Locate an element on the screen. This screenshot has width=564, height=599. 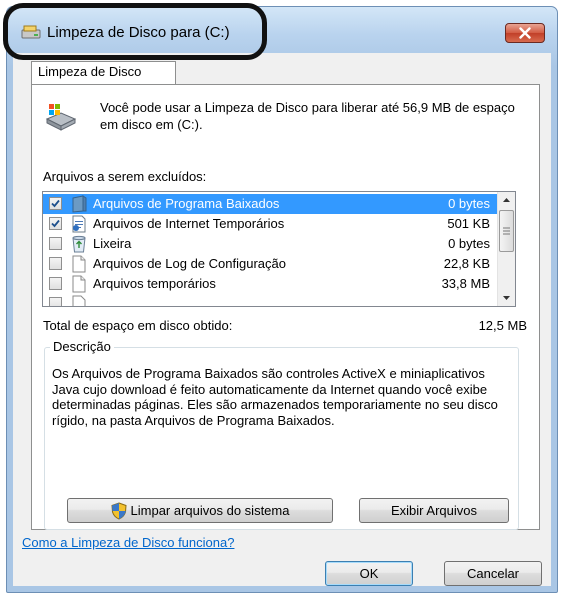
tab-disk-cleanup: Limpeza de Disco is located at coordinates (103, 73).